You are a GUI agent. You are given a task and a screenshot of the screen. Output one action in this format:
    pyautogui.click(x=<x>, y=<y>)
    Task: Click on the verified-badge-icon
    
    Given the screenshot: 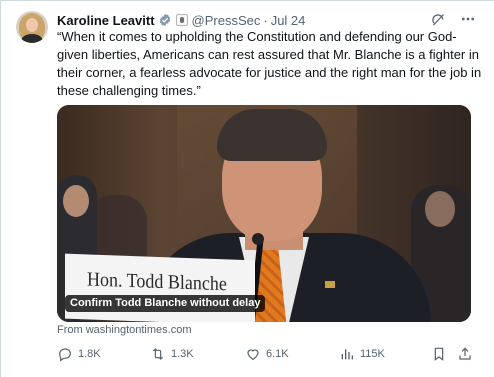 What is the action you would take?
    pyautogui.click(x=165, y=20)
    